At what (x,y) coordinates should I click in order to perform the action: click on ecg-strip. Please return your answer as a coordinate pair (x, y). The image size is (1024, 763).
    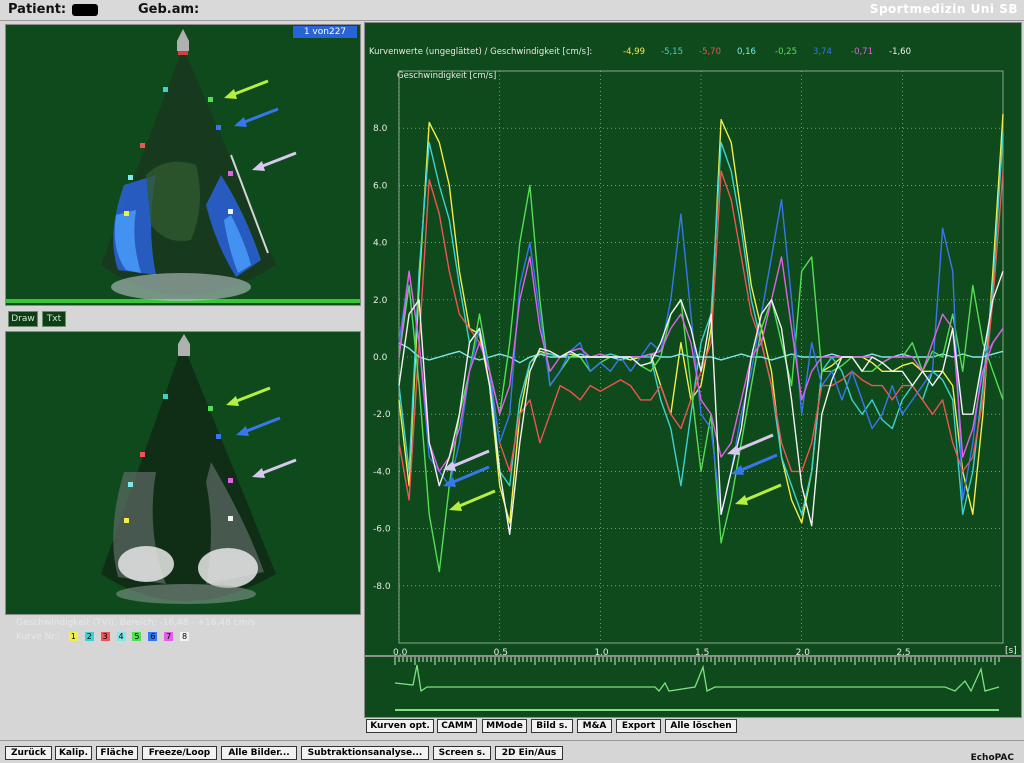
    Looking at the image, I should click on (693, 687).